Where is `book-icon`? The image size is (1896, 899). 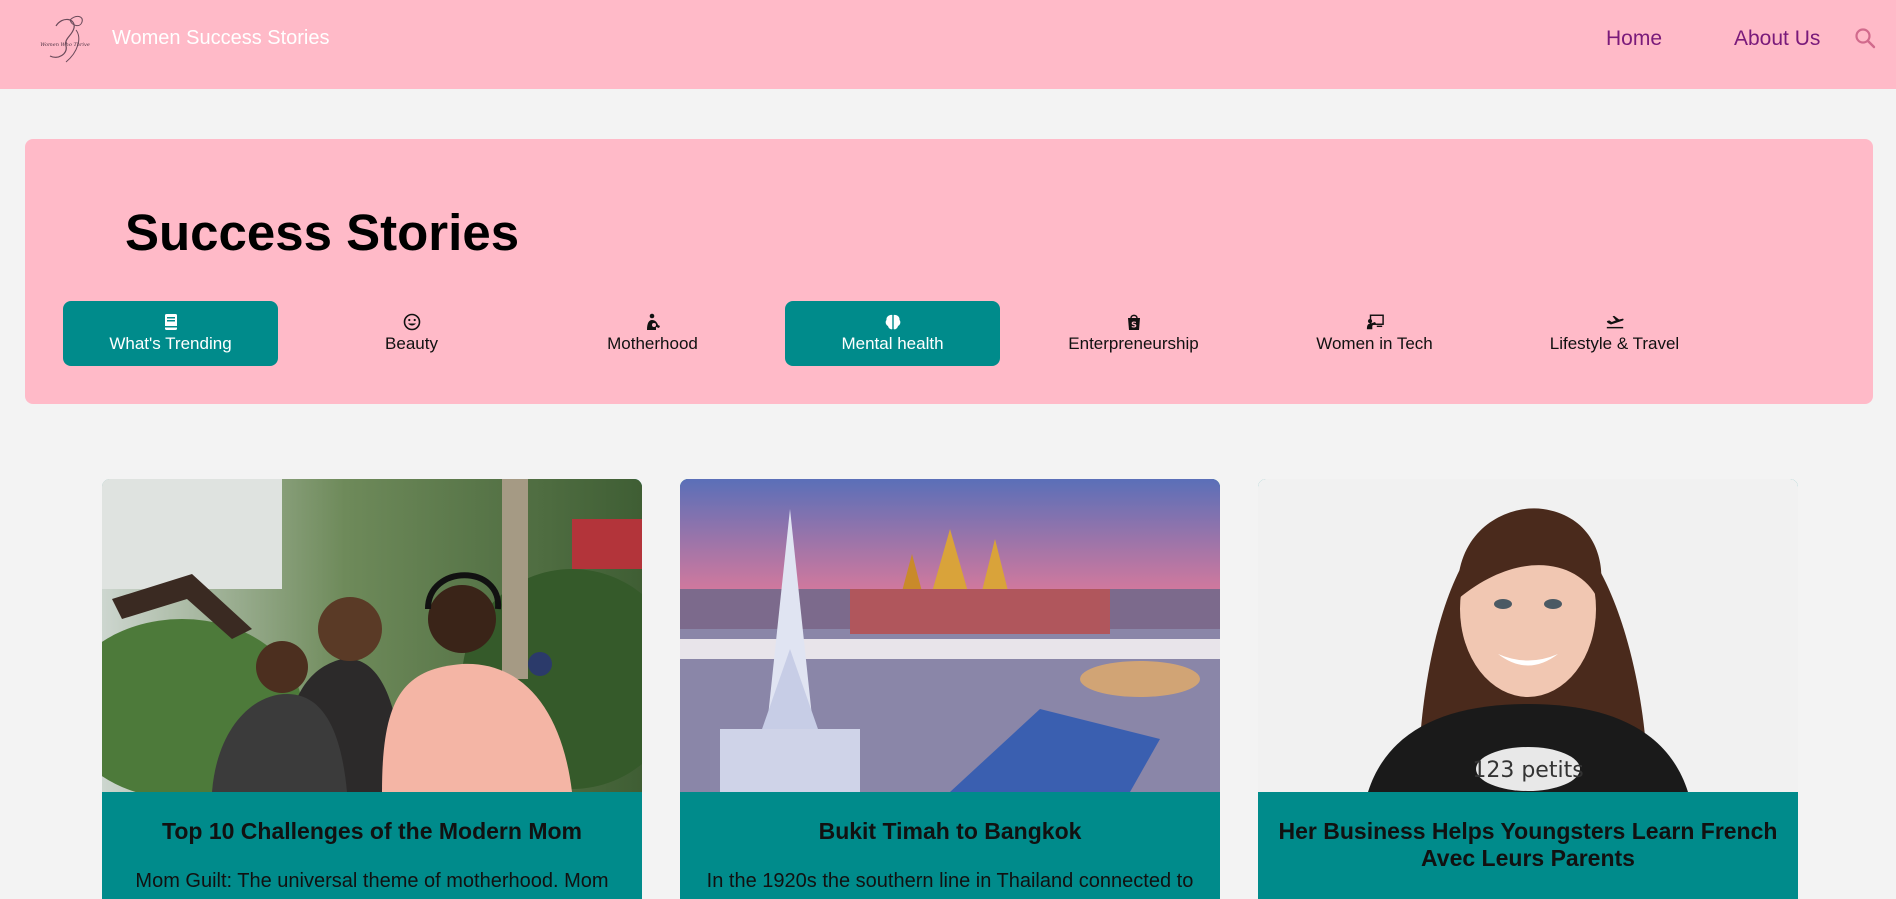
book-icon is located at coordinates (170, 322).